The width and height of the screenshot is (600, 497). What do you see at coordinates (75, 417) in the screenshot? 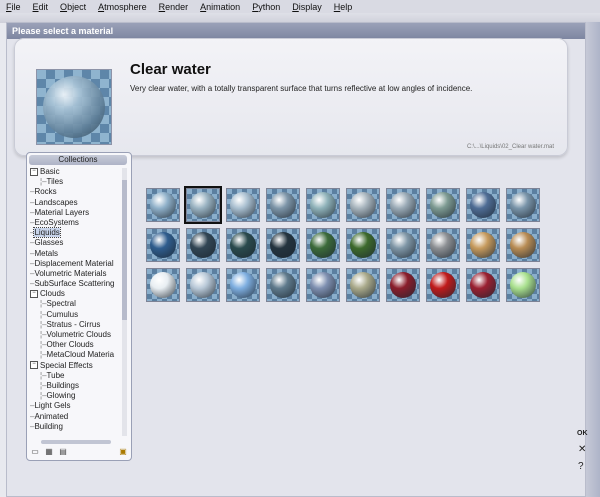
I see `collection-item: –Animated` at bounding box center [75, 417].